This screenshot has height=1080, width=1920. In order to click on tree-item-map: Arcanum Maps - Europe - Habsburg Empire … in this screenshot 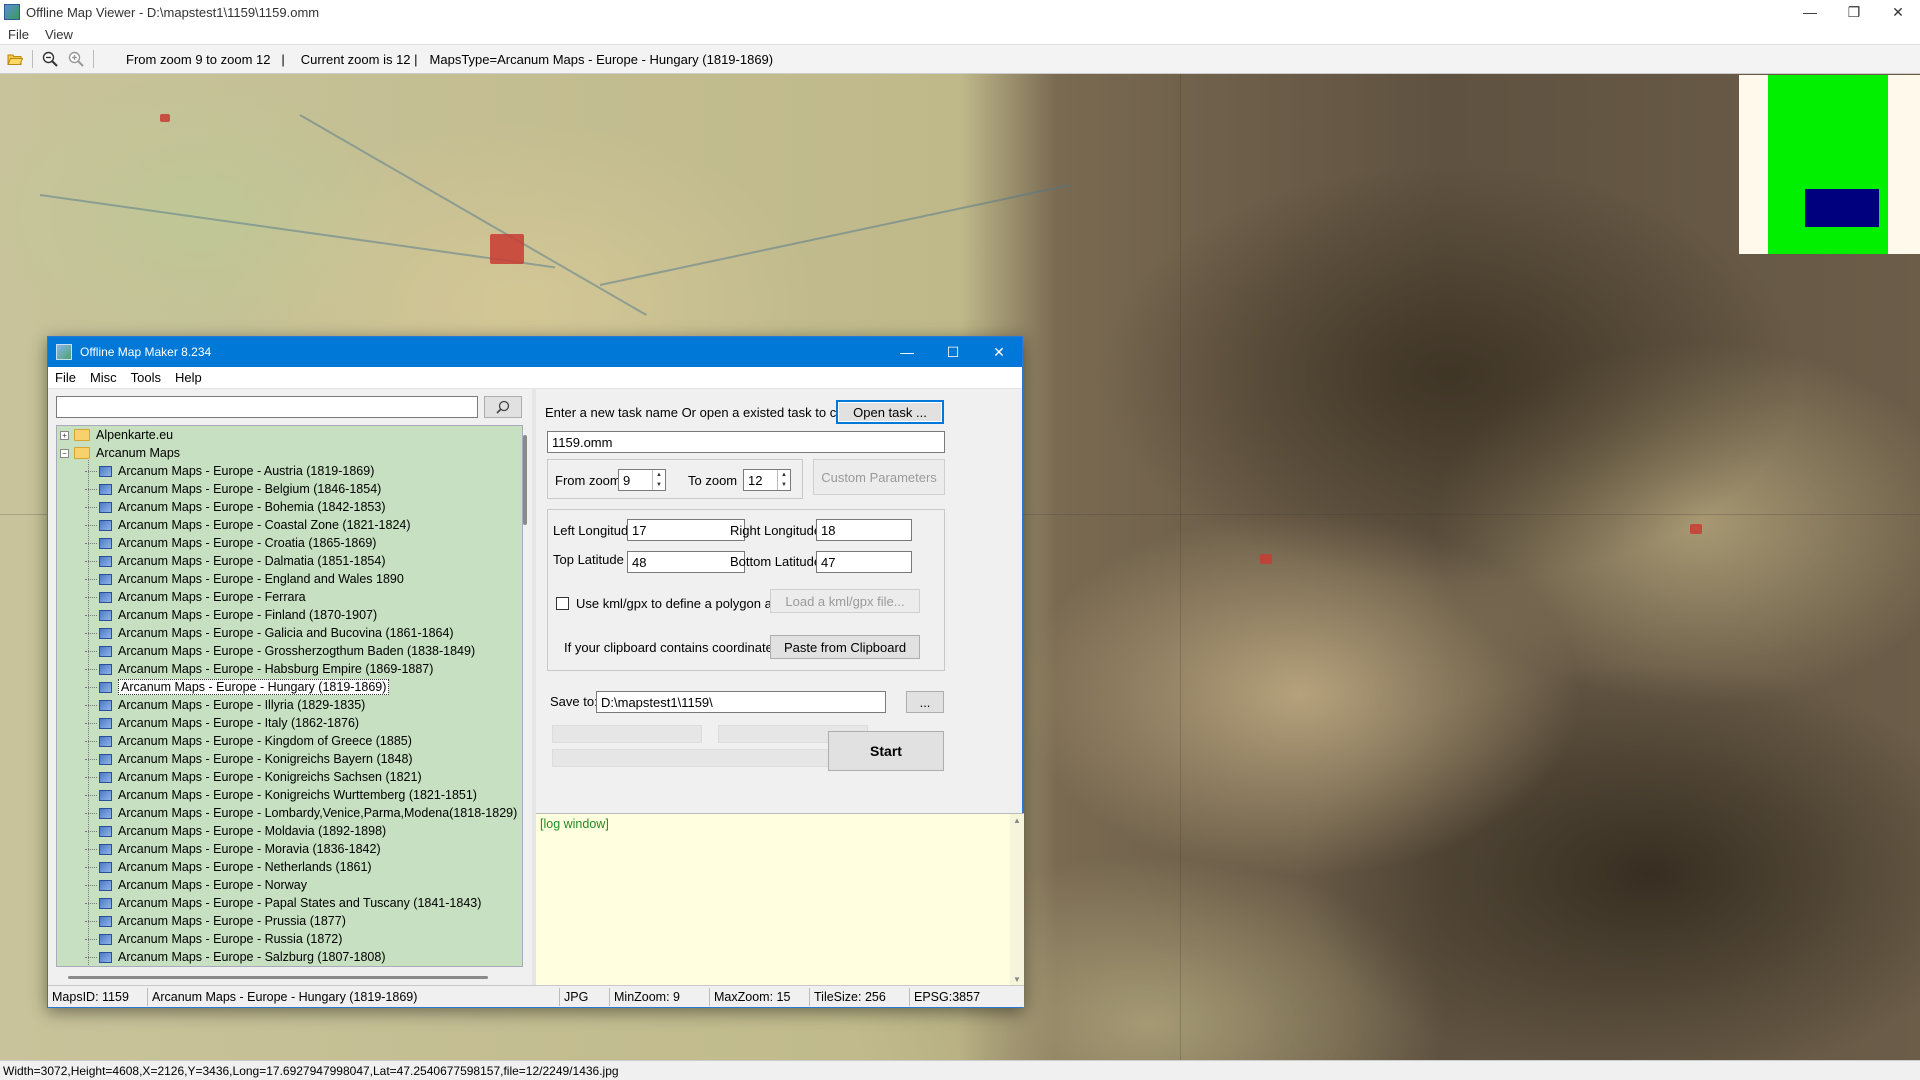, I will do `click(289, 669)`.